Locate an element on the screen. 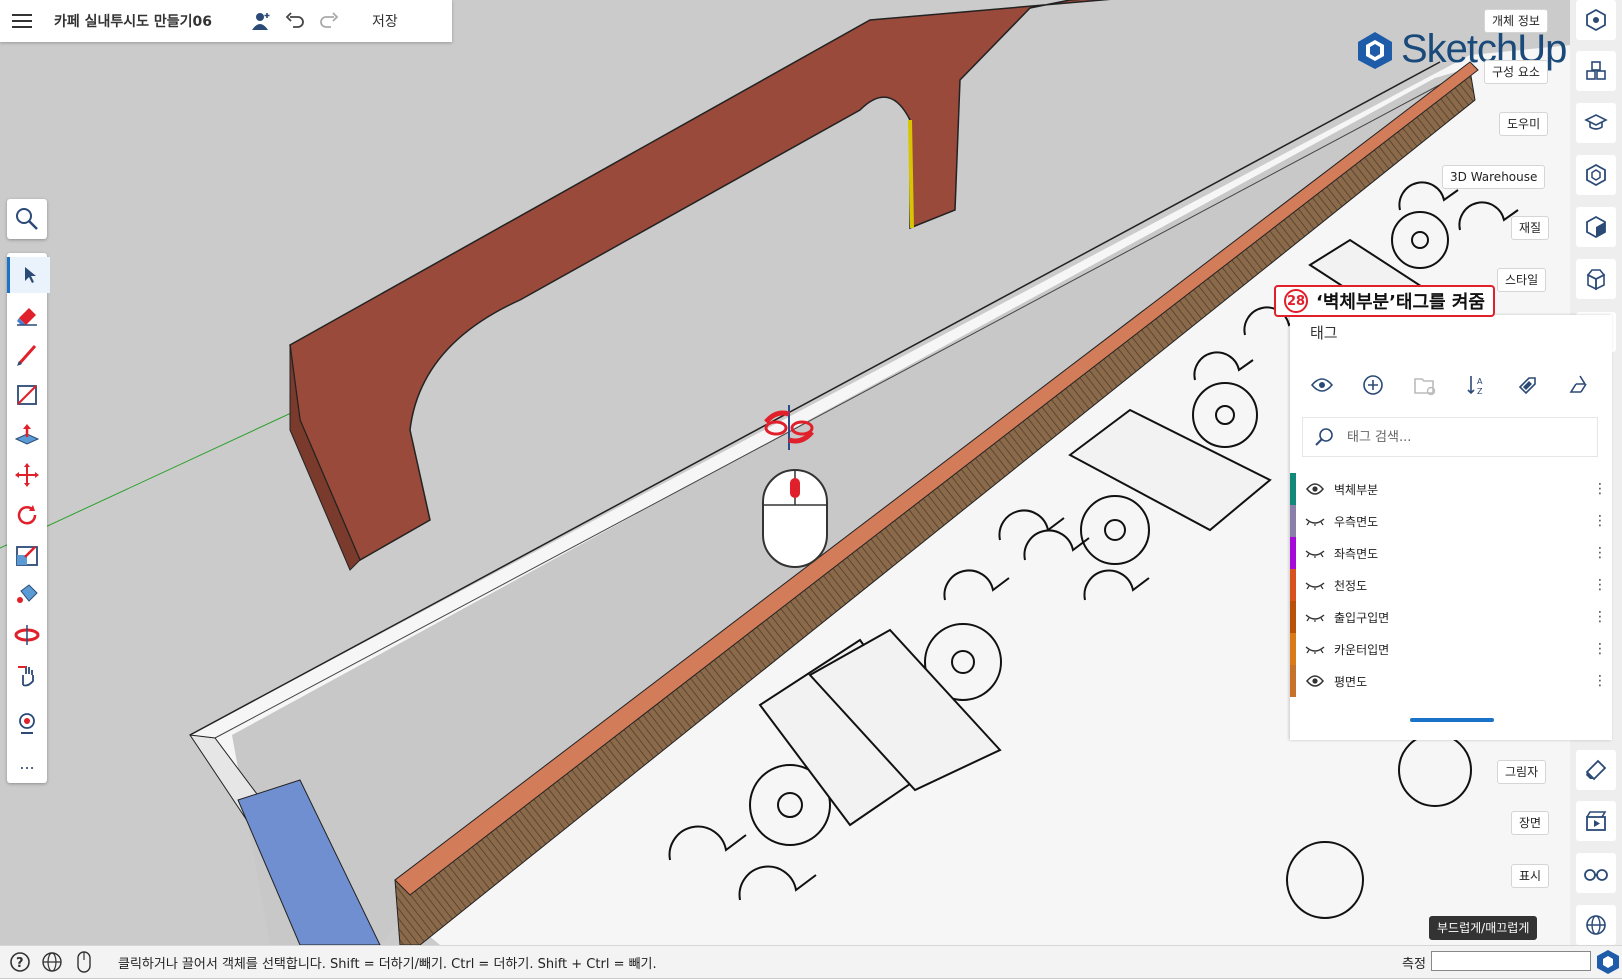 The width and height of the screenshot is (1622, 979). tag-name: 우측면도 is located at coordinates (1461, 521).